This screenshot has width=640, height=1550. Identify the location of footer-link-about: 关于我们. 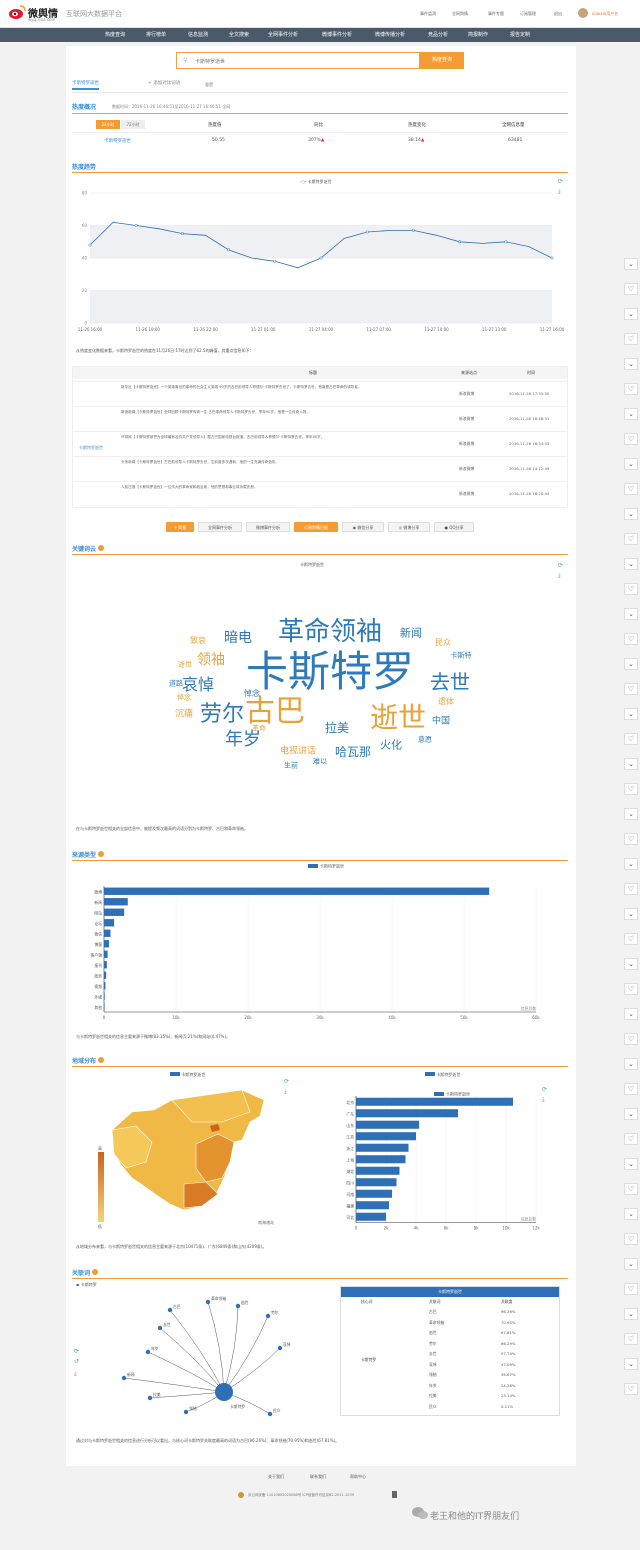
(276, 1477).